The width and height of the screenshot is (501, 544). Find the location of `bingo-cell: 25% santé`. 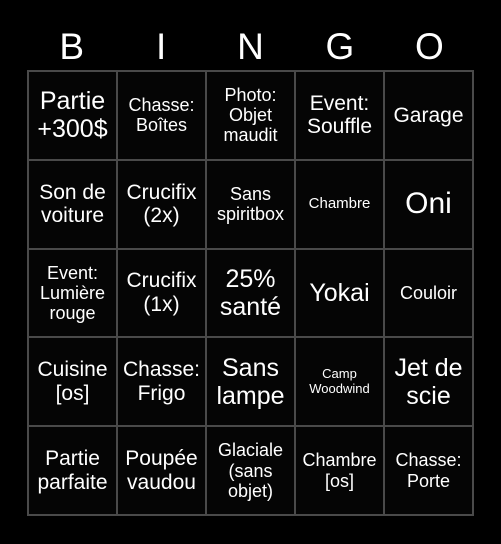

bingo-cell: 25% santé is located at coordinates (250, 293).